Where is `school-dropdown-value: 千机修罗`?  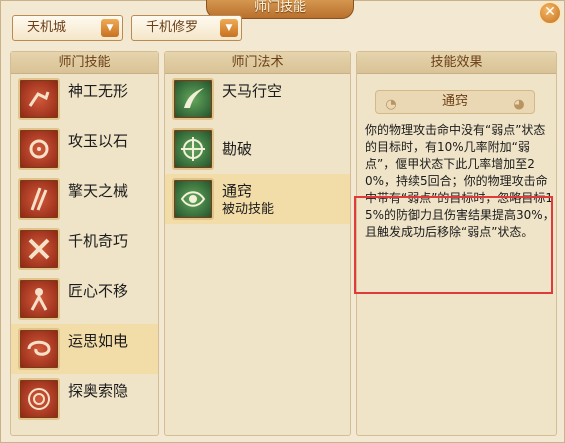 school-dropdown-value: 千机修罗 is located at coordinates (172, 27).